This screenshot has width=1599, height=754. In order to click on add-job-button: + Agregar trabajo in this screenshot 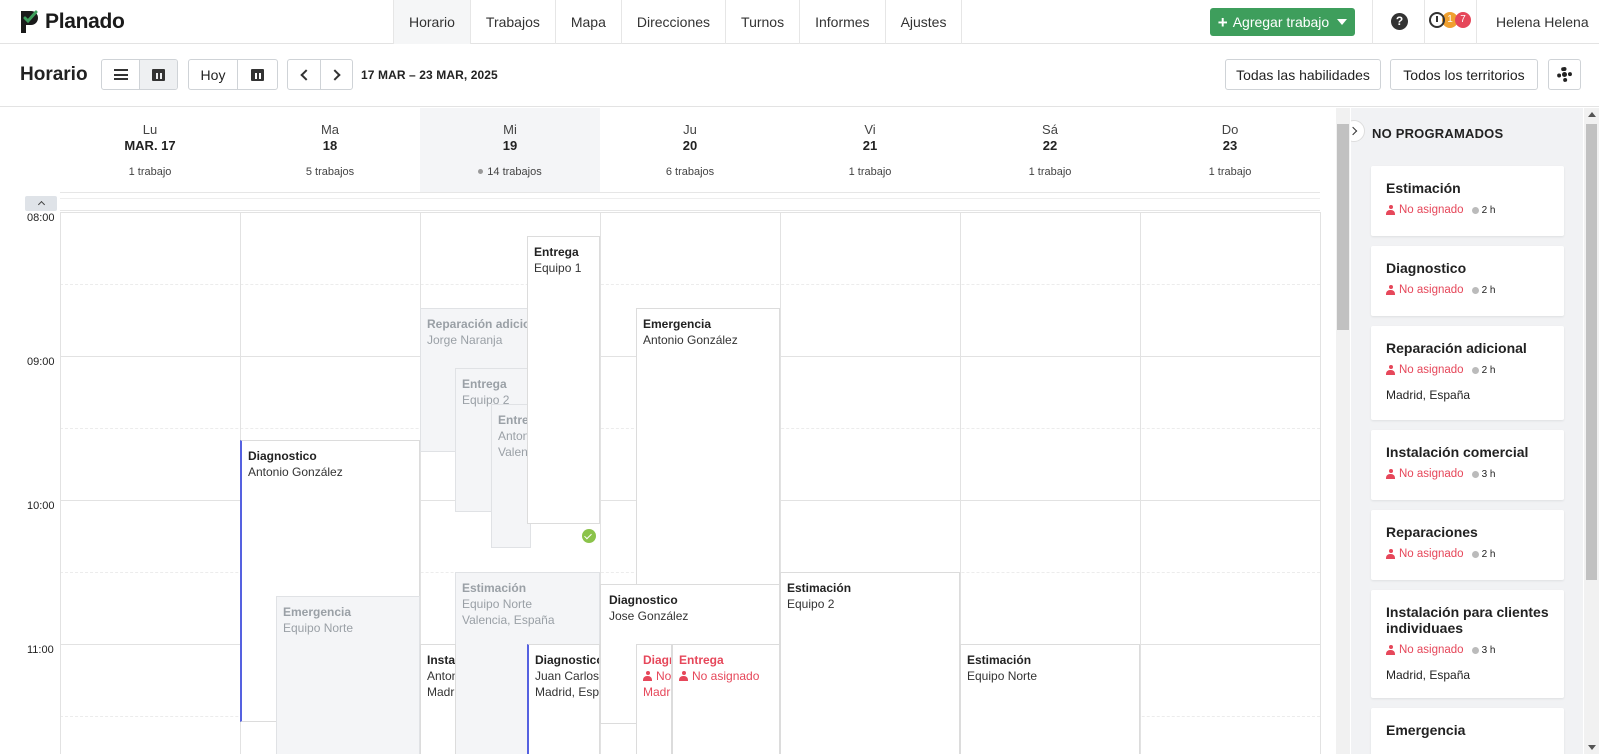, I will do `click(1282, 22)`.